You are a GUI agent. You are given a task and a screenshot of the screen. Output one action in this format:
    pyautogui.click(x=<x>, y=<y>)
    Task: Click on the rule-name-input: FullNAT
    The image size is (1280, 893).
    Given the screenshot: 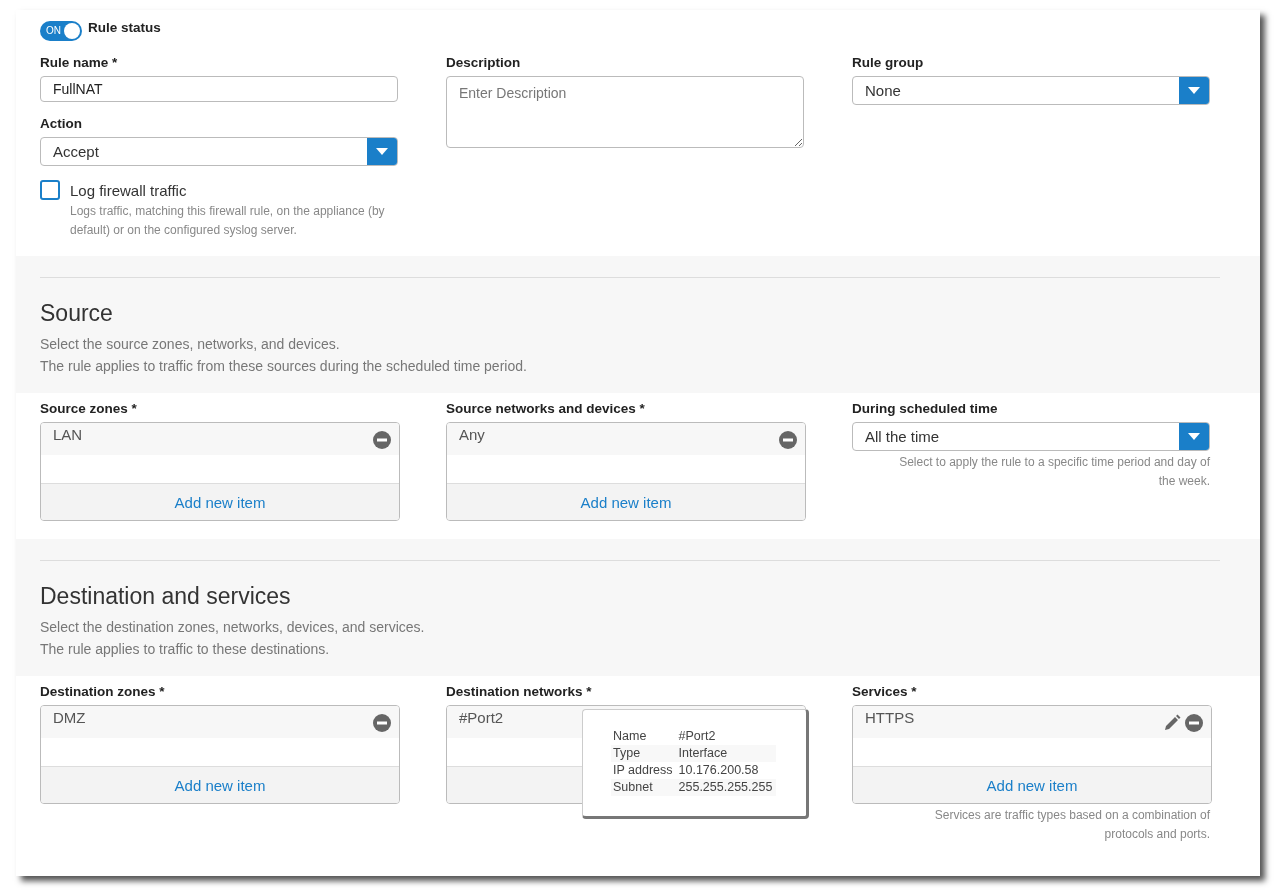 What is the action you would take?
    pyautogui.click(x=219, y=89)
    